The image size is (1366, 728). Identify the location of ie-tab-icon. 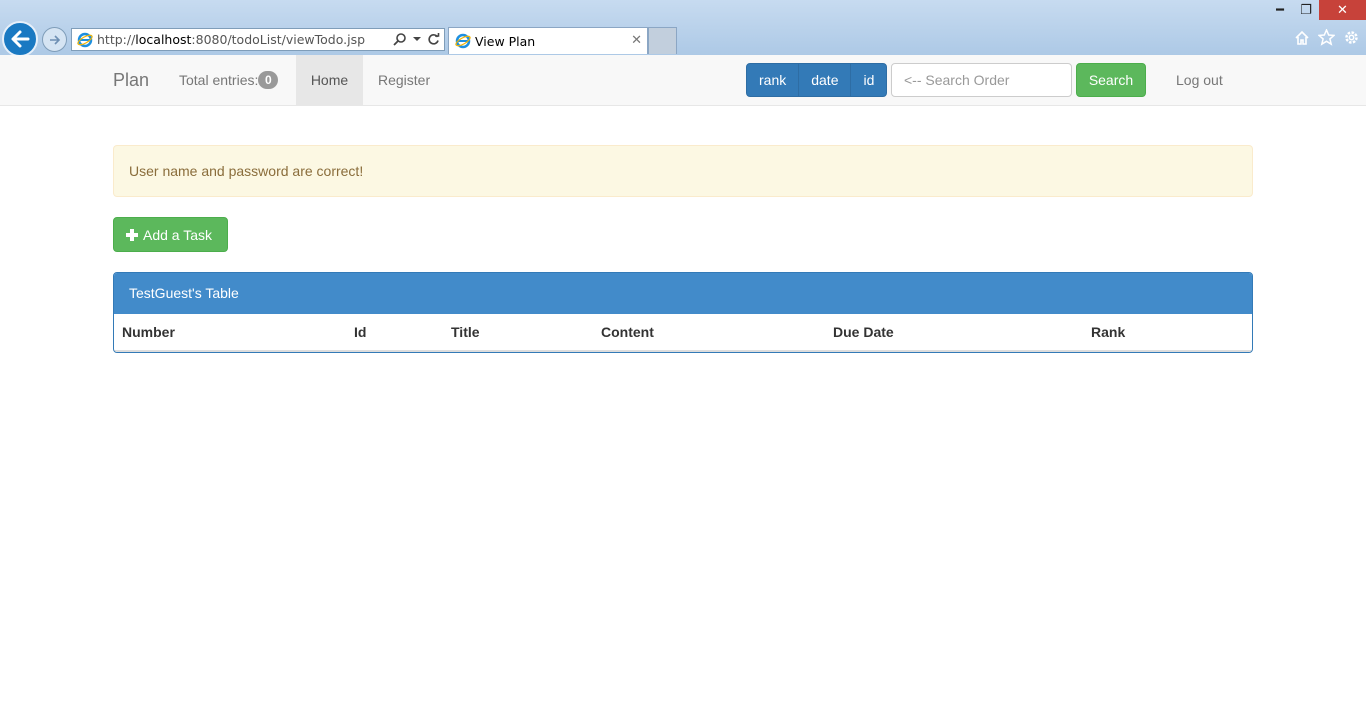
(463, 41).